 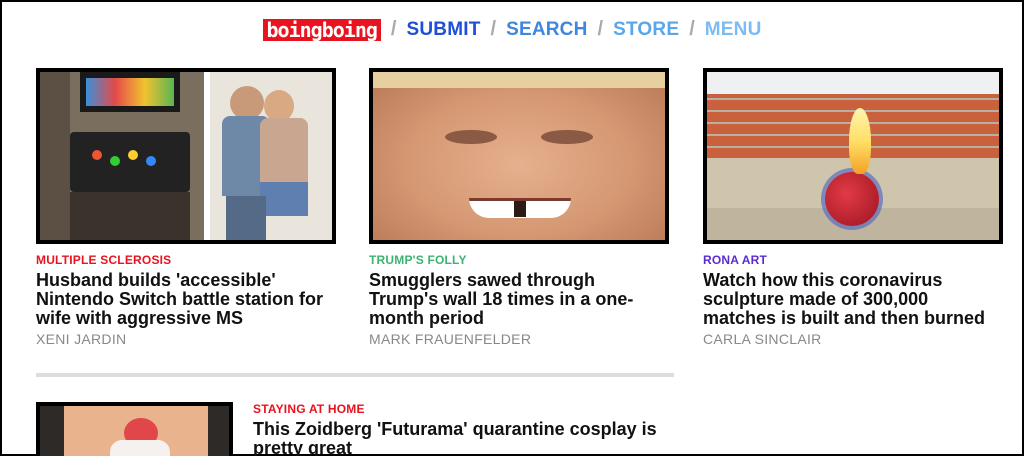 What do you see at coordinates (443, 30) in the screenshot?
I see `nav-submit-link: SUBMIT` at bounding box center [443, 30].